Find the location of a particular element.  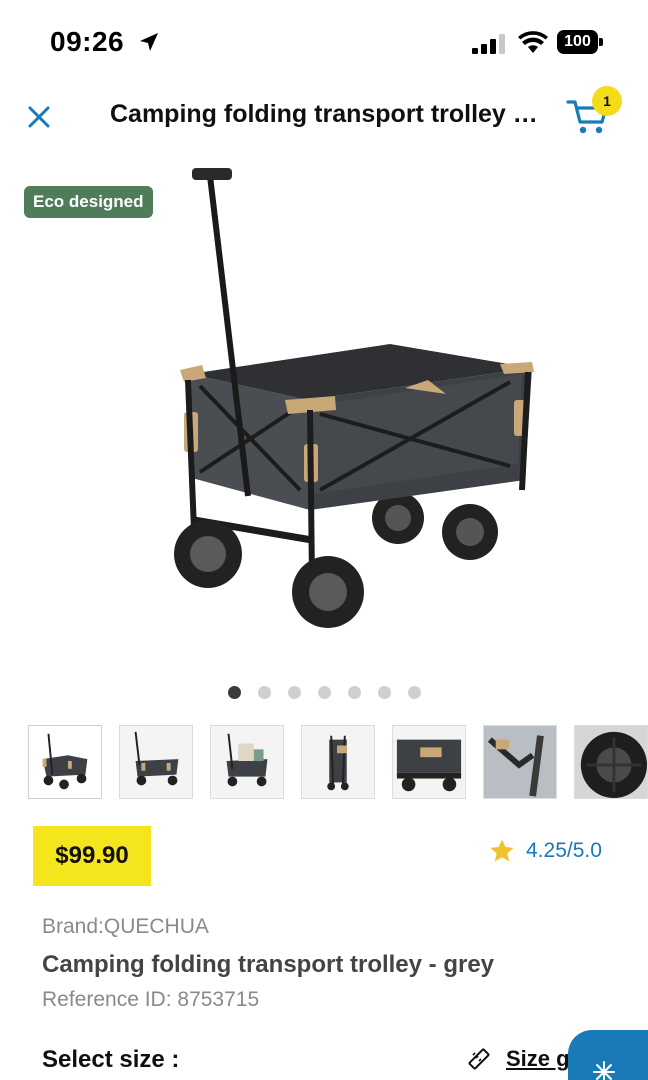

product-rating: 4.25/5.0 is located at coordinates (545, 851).